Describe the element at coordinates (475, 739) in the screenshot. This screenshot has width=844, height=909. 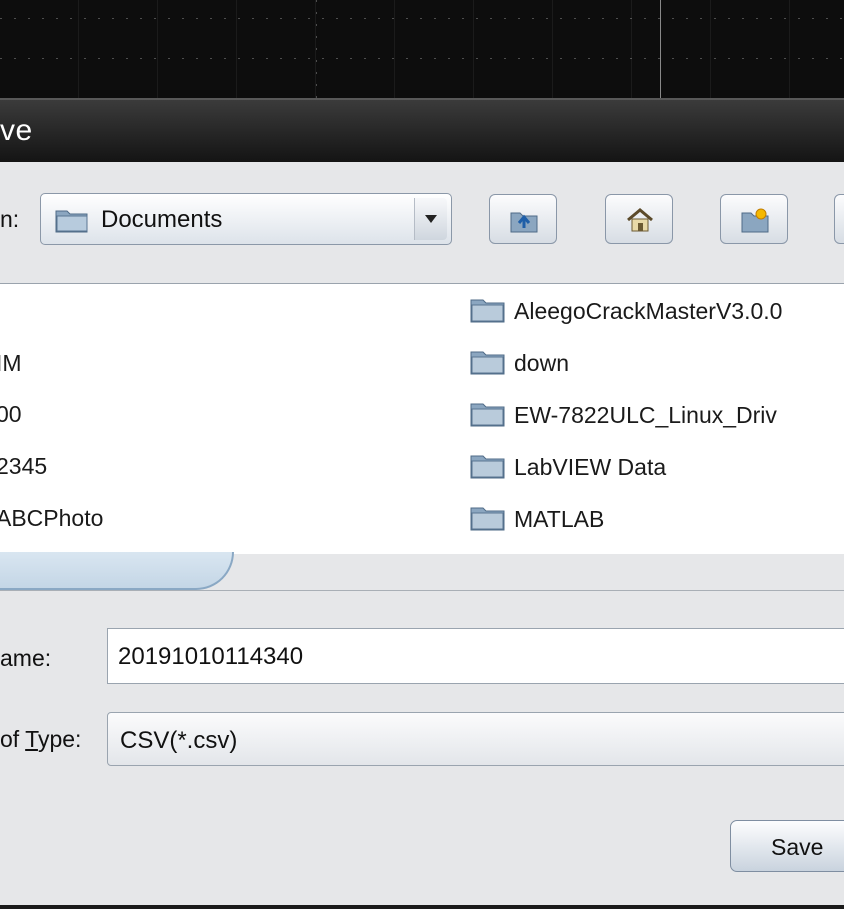
I see `file-type-select: CSV(*.csv)` at that location.